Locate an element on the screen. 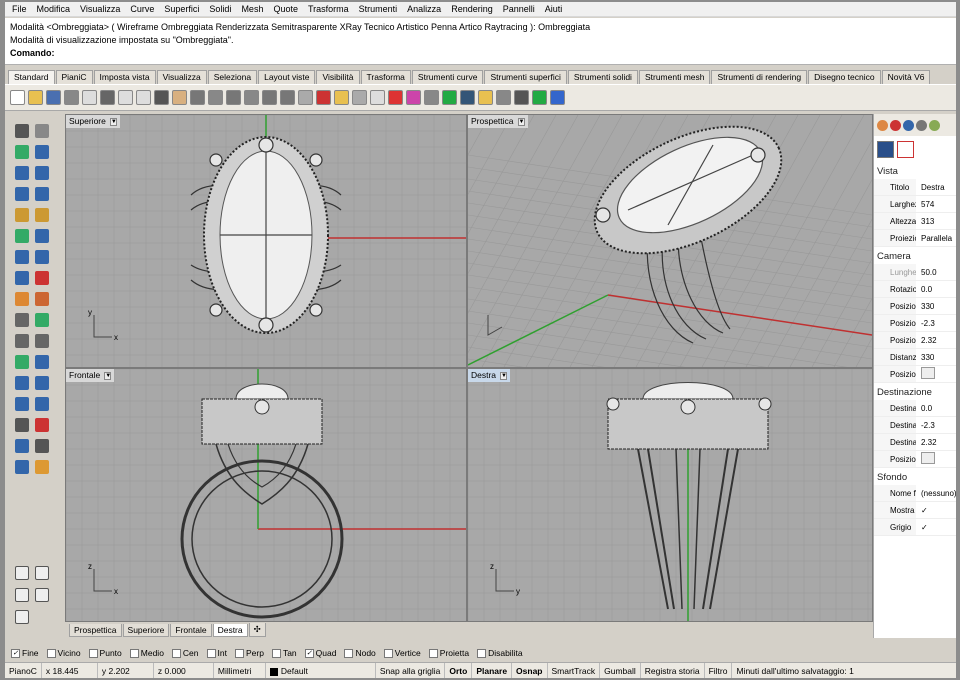  fillet-curve-icon is located at coordinates (22, 215).